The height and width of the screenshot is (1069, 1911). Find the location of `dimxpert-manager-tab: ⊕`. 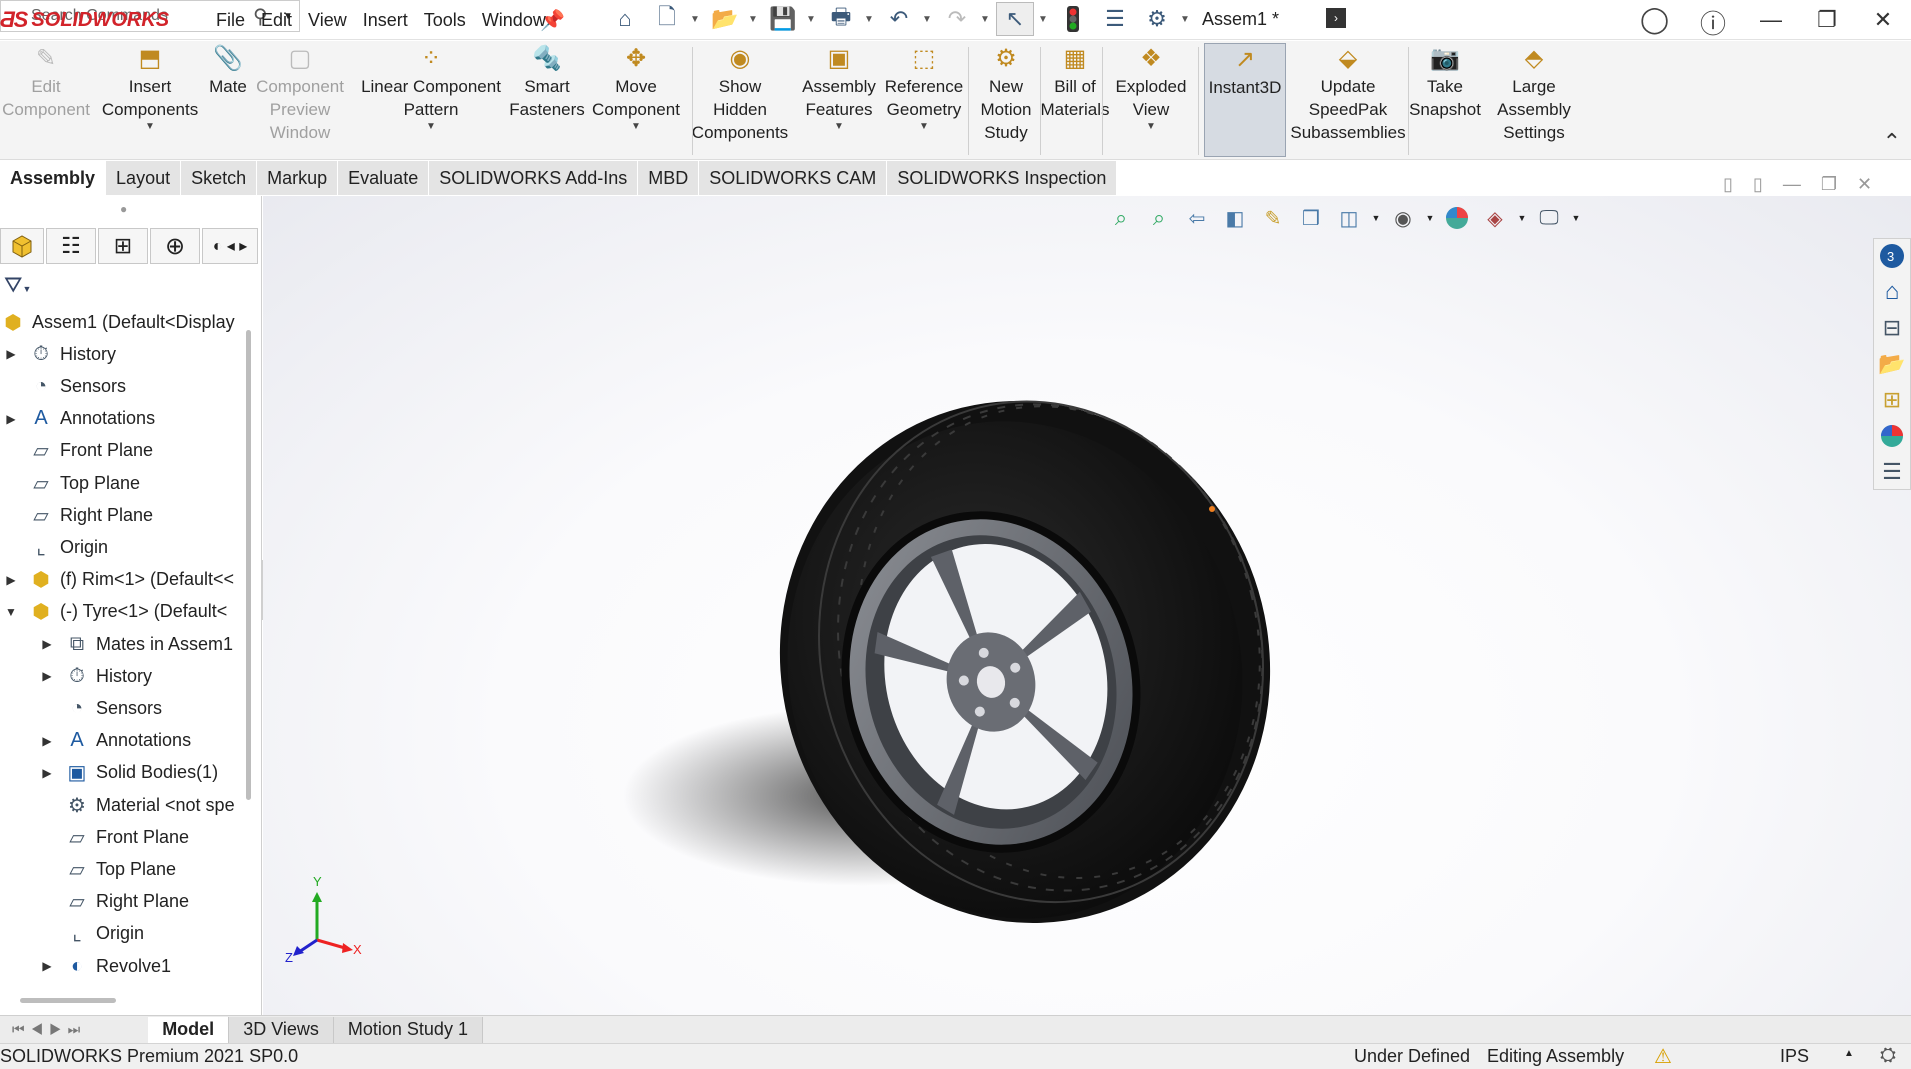

dimxpert-manager-tab: ⊕ is located at coordinates (175, 246).